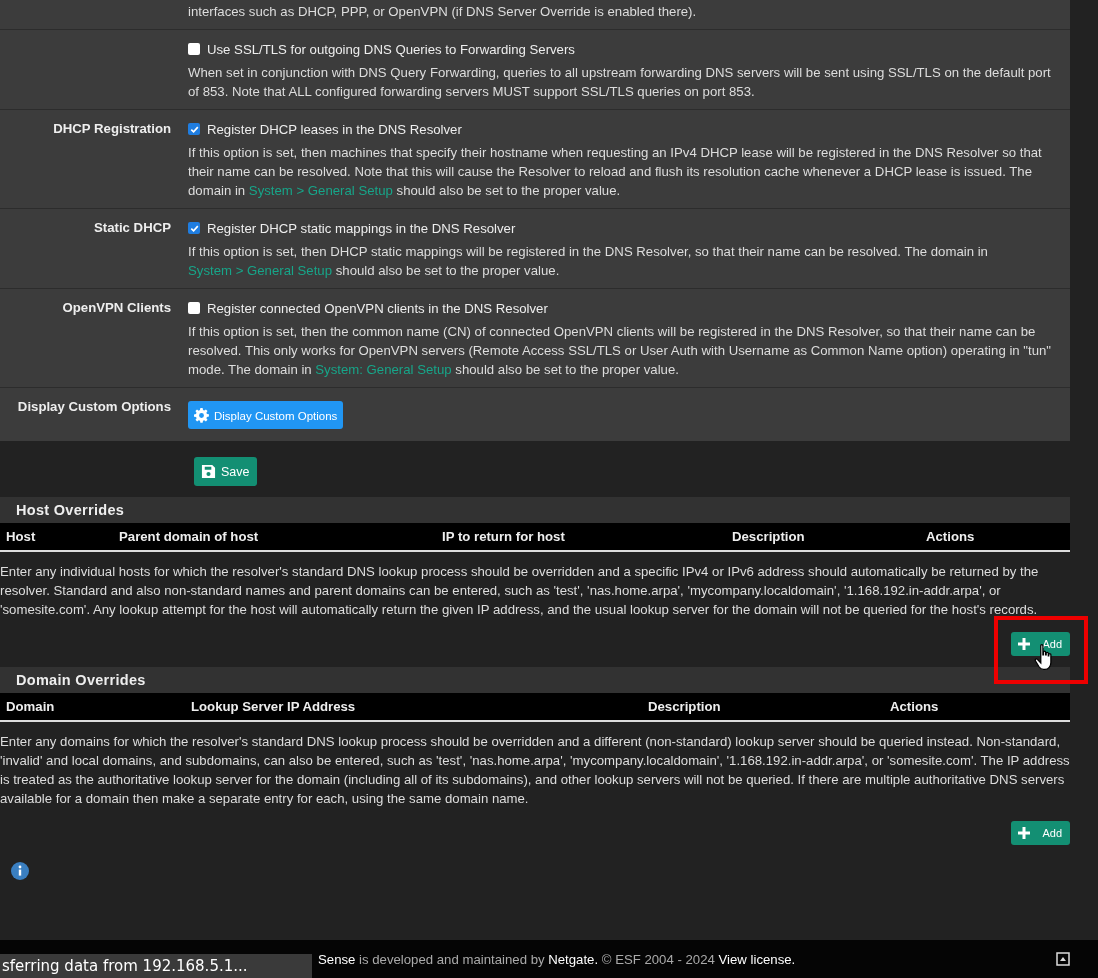 The height and width of the screenshot is (978, 1098). Describe the element at coordinates (391, 49) in the screenshot. I see `checkbox-label: Use SSL/TLS for outgoing DNS Queries to Forwarding Servers` at that location.